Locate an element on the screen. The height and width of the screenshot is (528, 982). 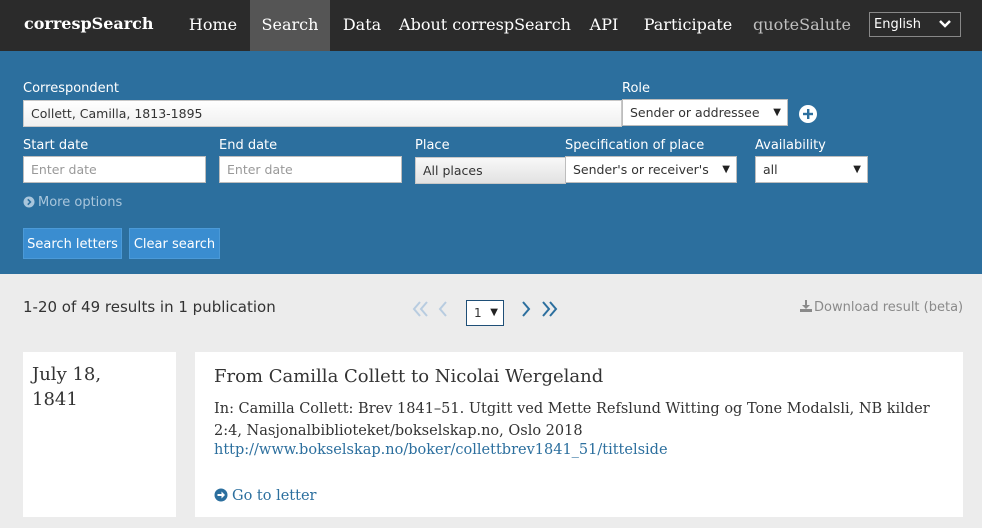
results-count: 1-20 of 49 results in 1 publication is located at coordinates (149, 307).